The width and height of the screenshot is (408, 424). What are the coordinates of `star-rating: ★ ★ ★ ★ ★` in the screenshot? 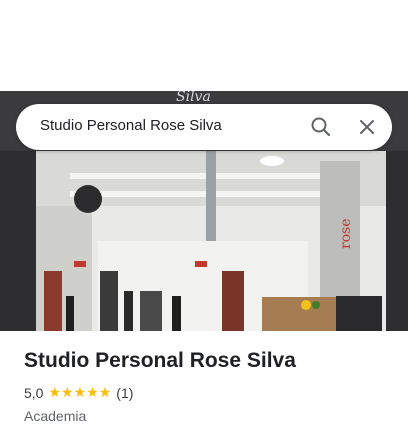 It's located at (79, 393).